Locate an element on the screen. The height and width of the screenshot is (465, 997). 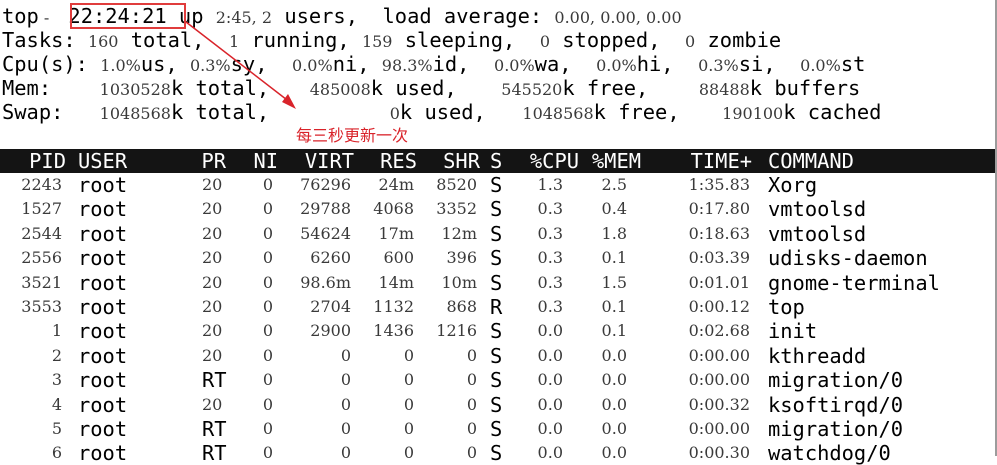
swap-total: 1048568 is located at coordinates (135, 113).